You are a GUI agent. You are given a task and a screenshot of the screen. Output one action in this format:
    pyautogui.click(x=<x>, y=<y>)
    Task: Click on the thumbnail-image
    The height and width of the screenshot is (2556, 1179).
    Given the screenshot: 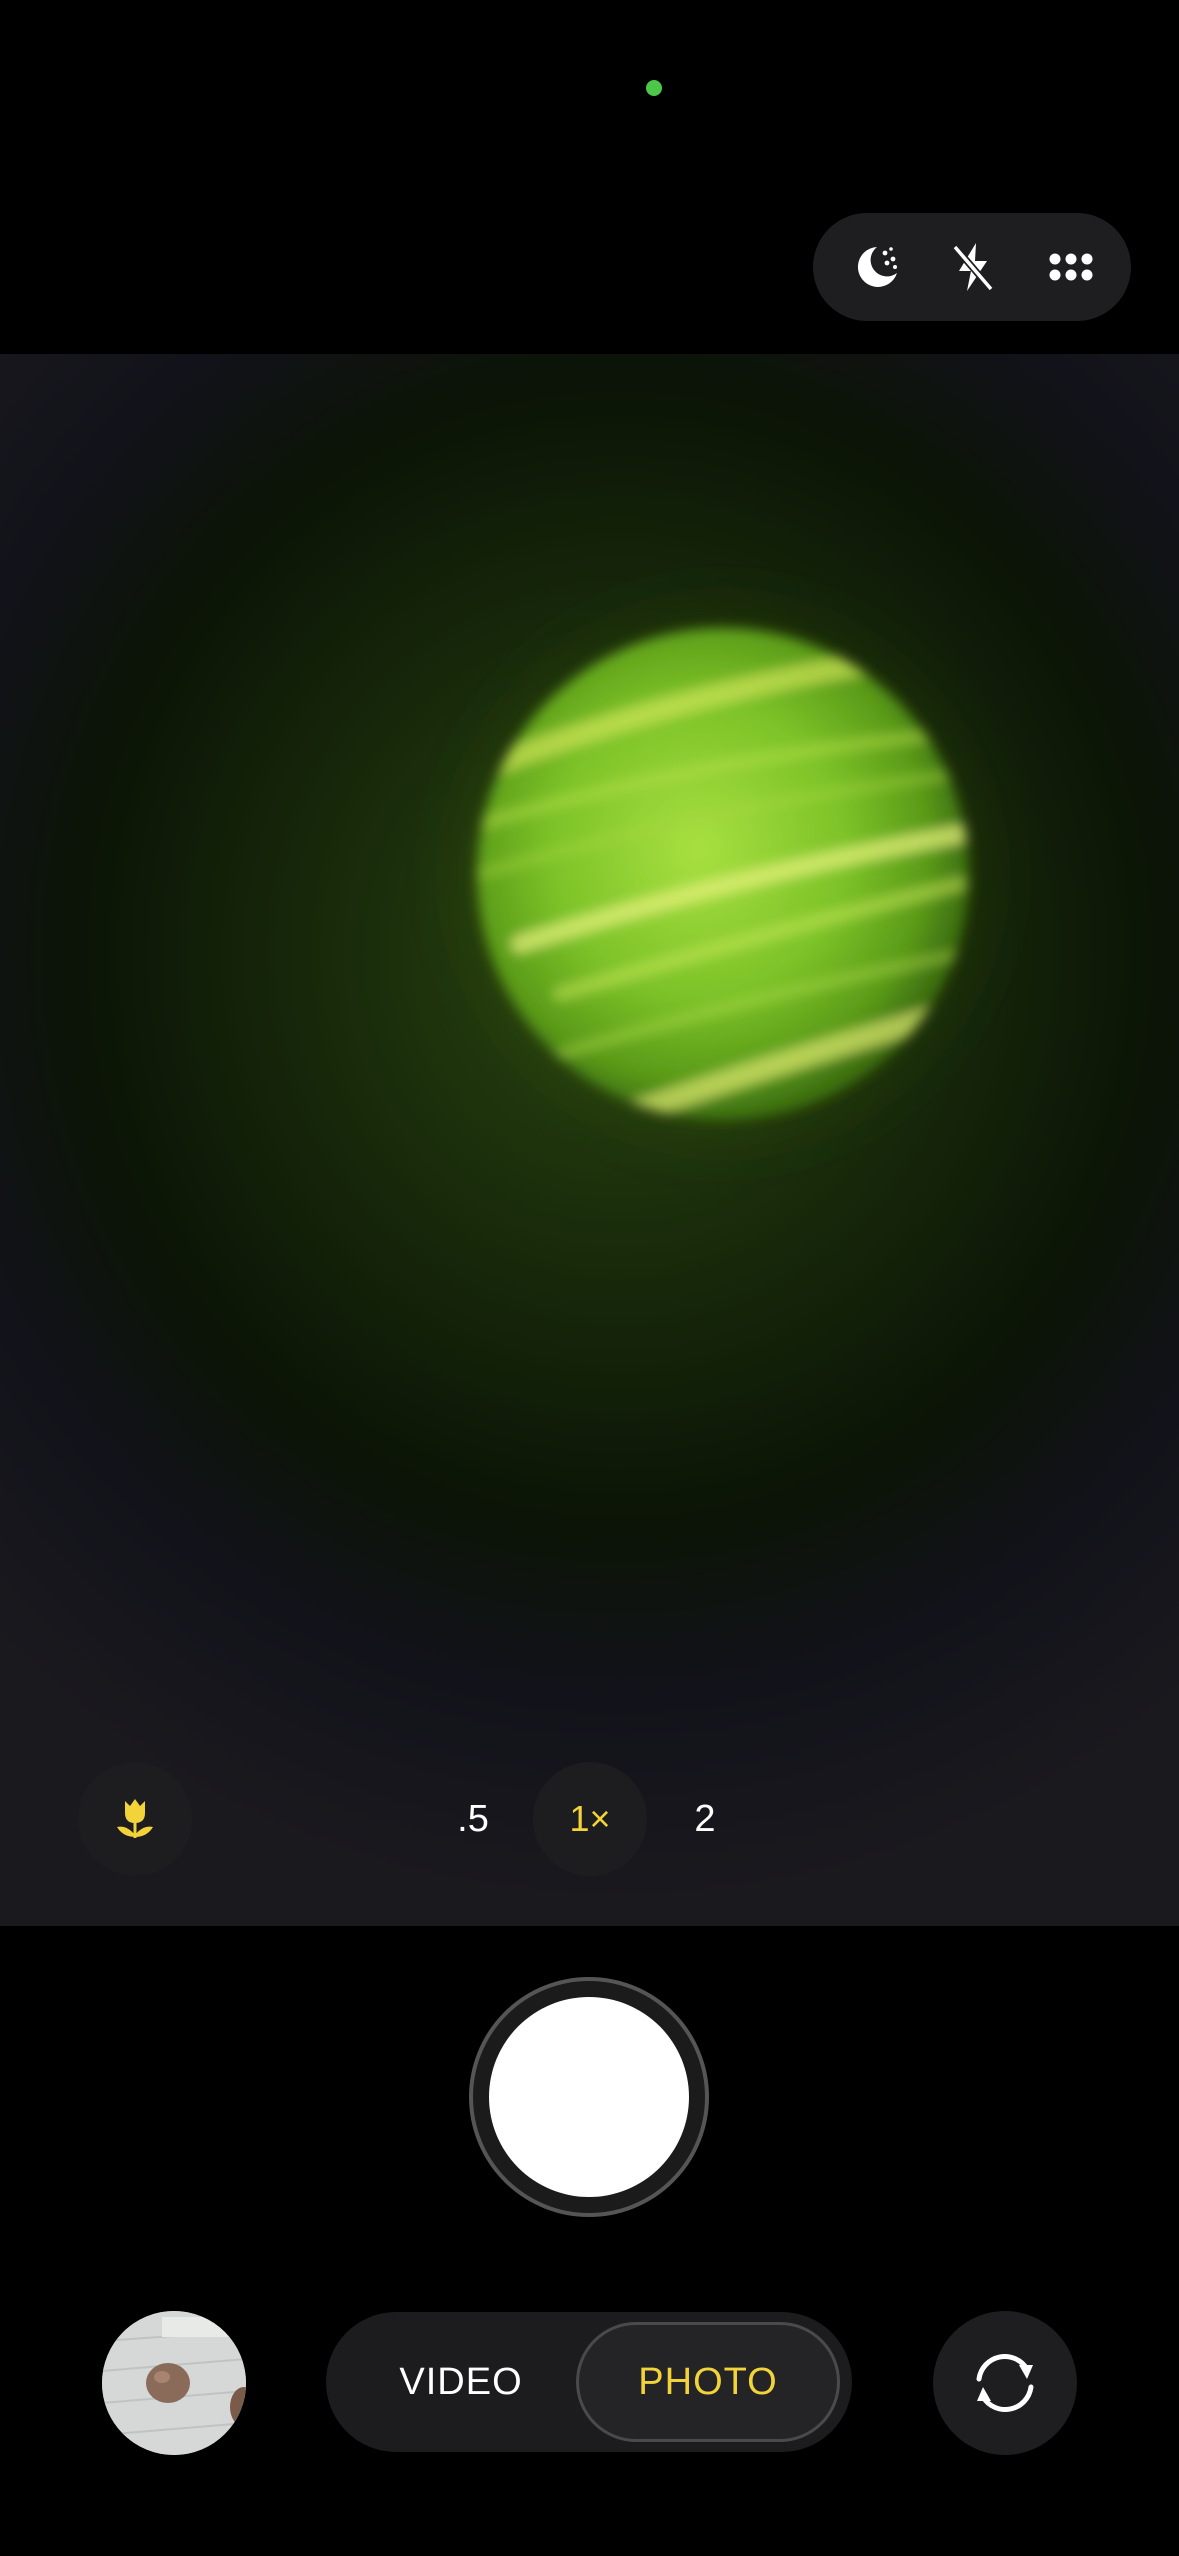 What is the action you would take?
    pyautogui.click(x=174, y=2383)
    